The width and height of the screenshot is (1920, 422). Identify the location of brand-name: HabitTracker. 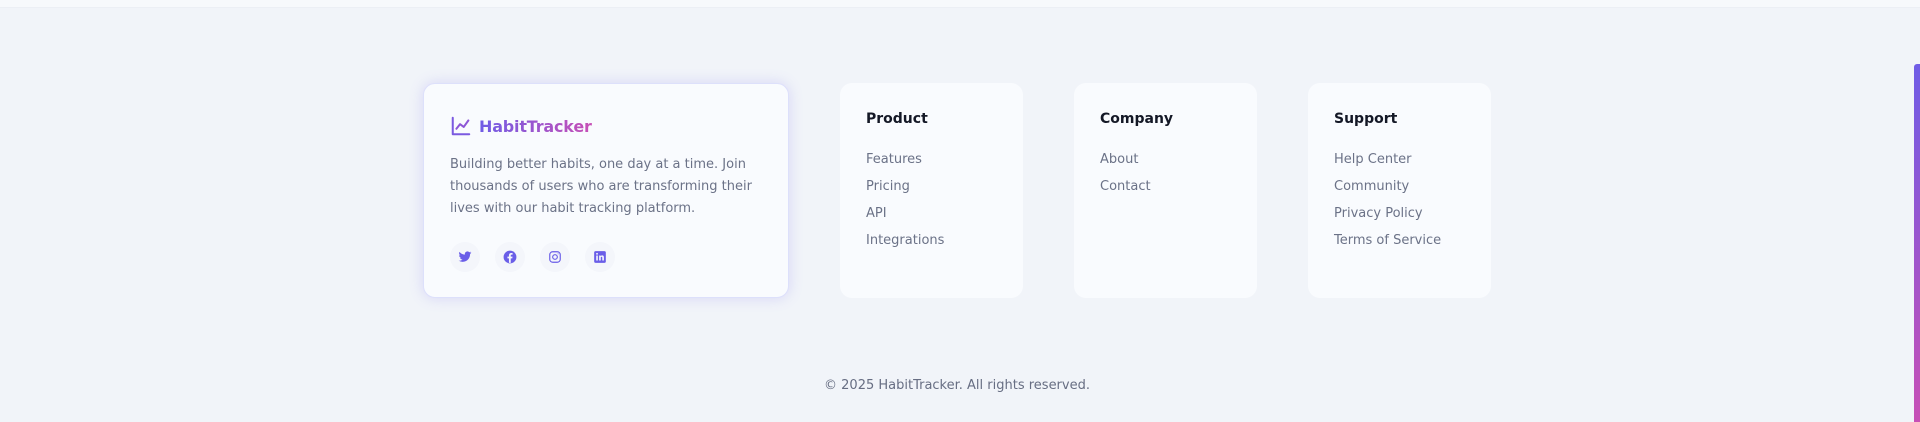
(535, 126).